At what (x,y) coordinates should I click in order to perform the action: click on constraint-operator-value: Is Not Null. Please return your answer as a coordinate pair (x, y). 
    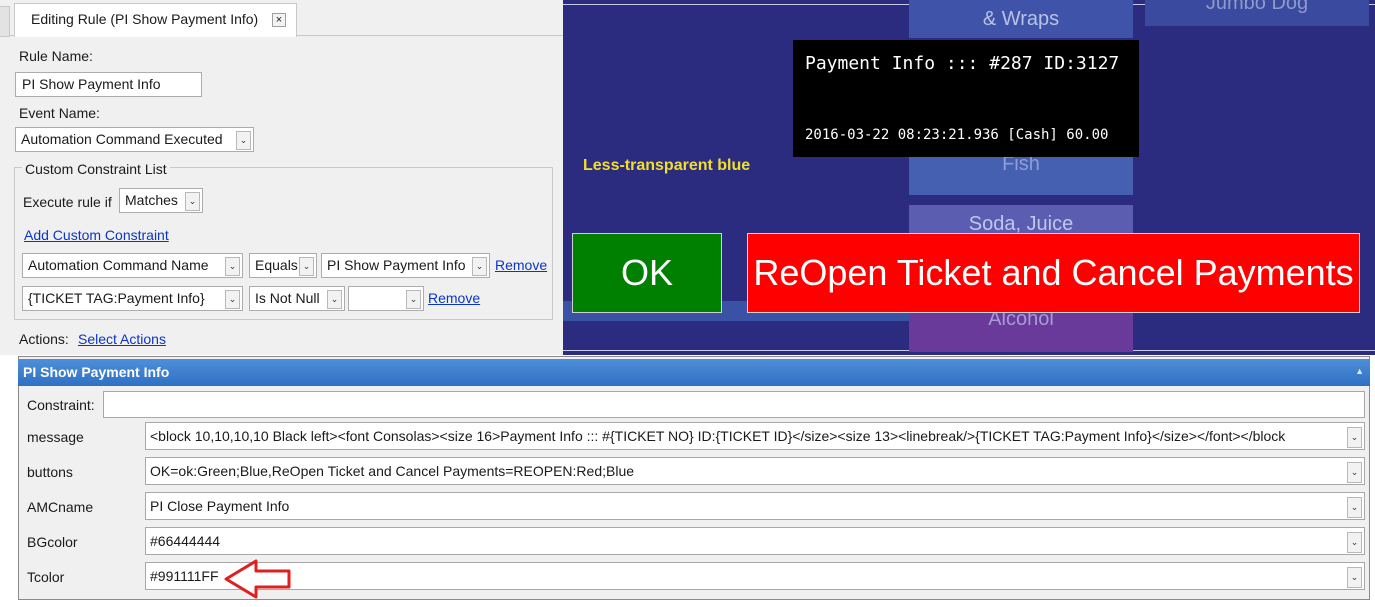
    Looking at the image, I should click on (287, 298).